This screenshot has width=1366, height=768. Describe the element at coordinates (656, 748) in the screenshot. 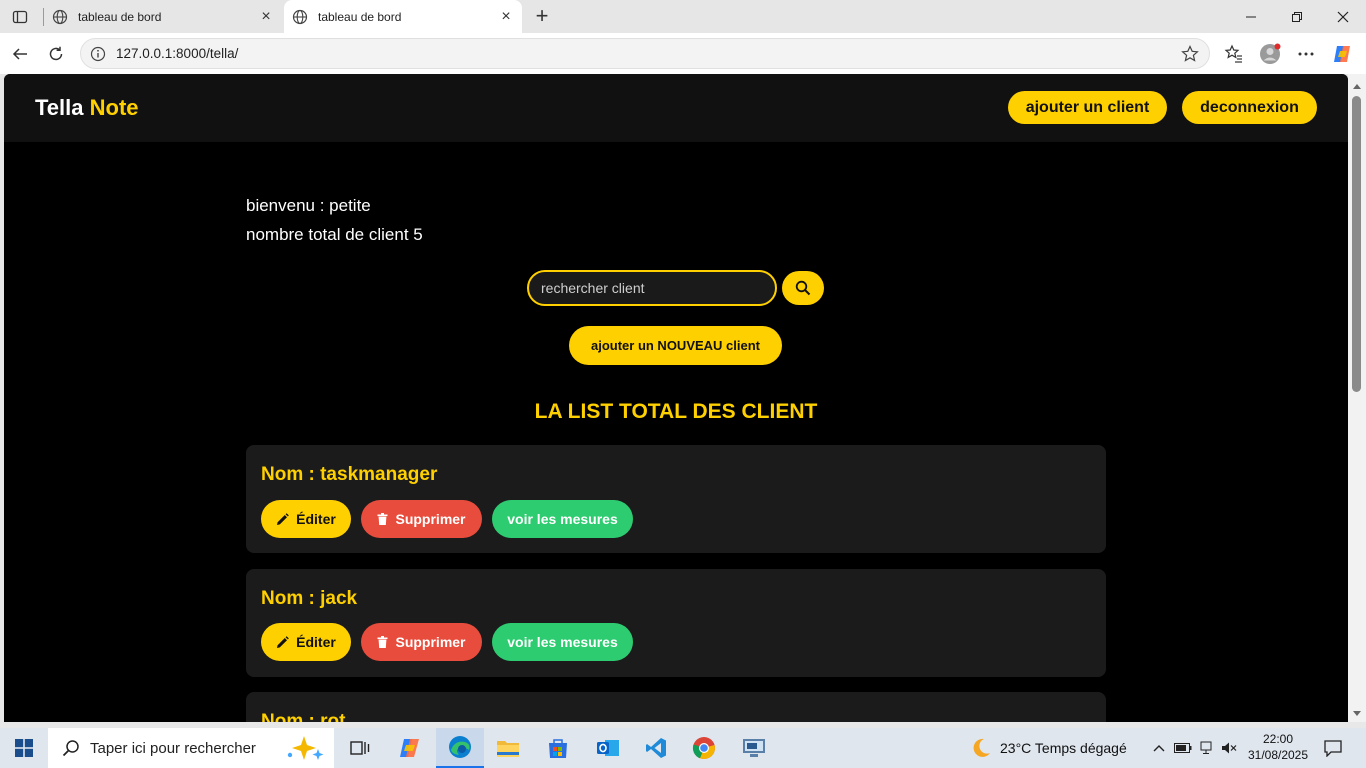

I see `vscode-icon` at that location.